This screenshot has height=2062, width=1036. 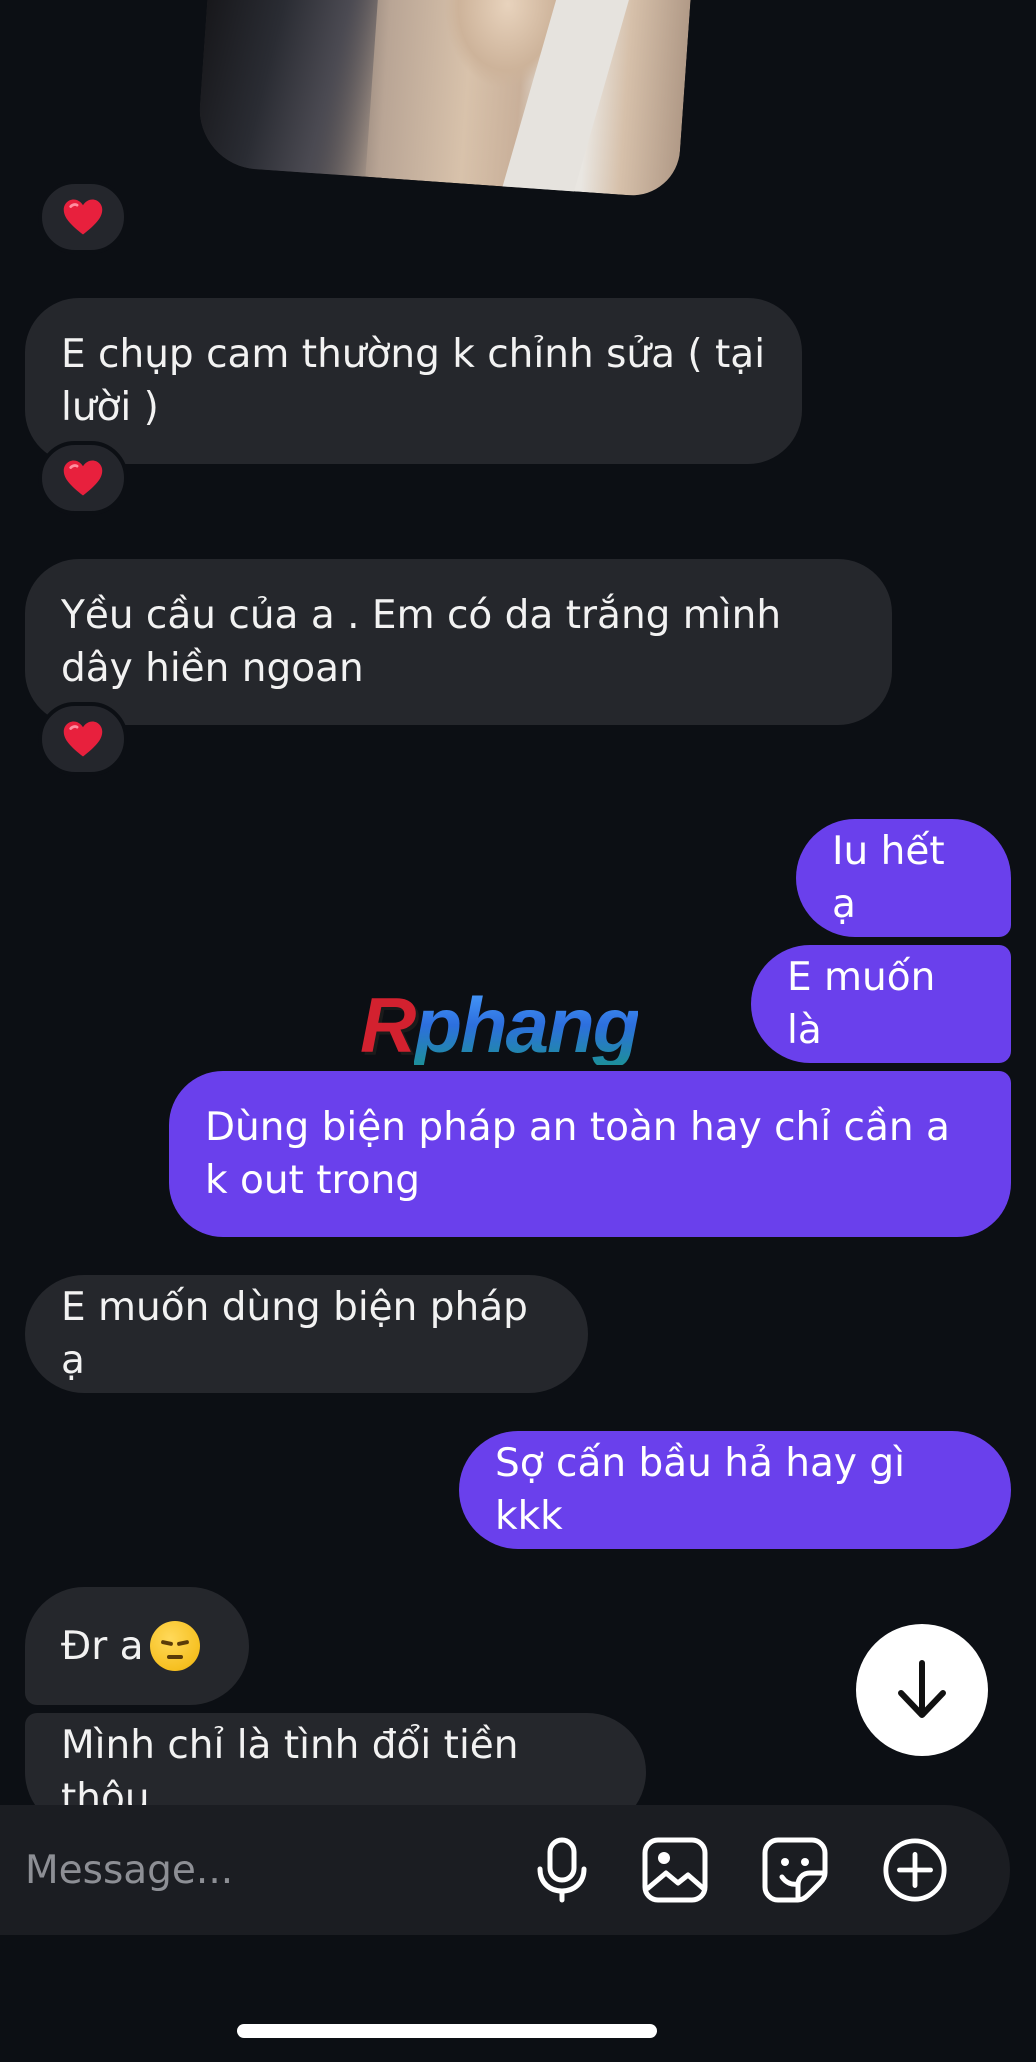 I want to click on microphone-icon, so click(x=562, y=1870).